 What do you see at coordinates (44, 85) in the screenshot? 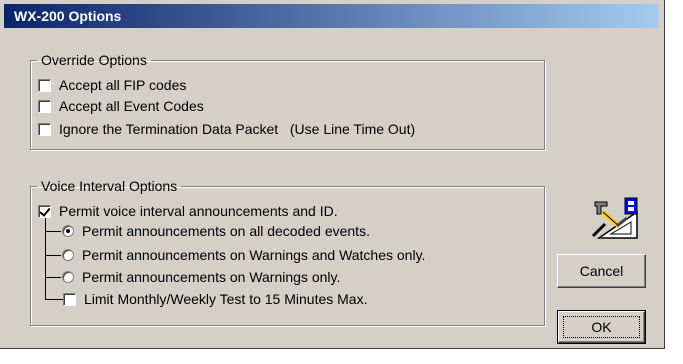
I see `accept-fip-codes-box` at bounding box center [44, 85].